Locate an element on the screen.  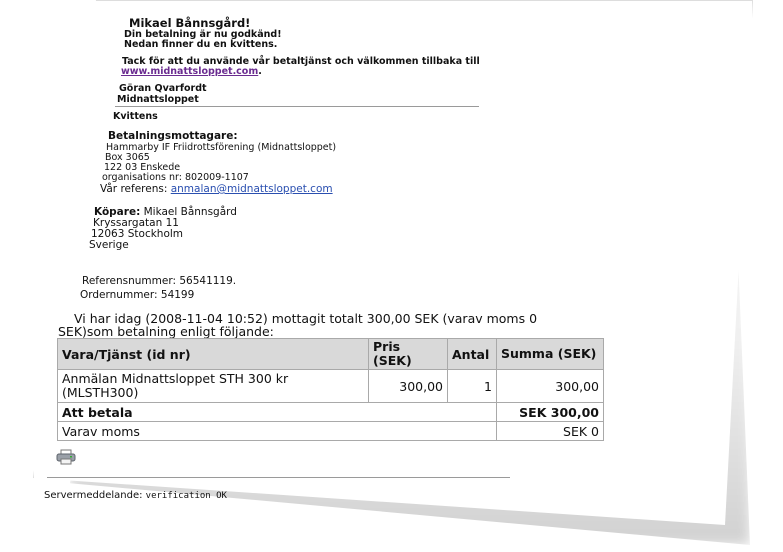
total-row: Att betala SEK 300,00 is located at coordinates (330, 412).